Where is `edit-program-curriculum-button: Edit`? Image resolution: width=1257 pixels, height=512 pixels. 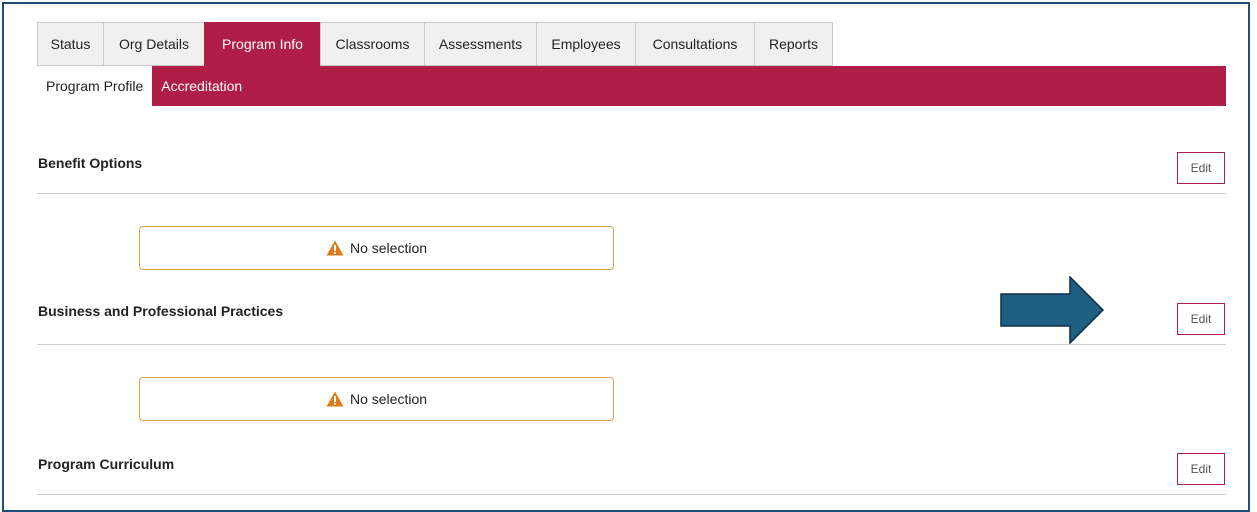 edit-program-curriculum-button: Edit is located at coordinates (1201, 469).